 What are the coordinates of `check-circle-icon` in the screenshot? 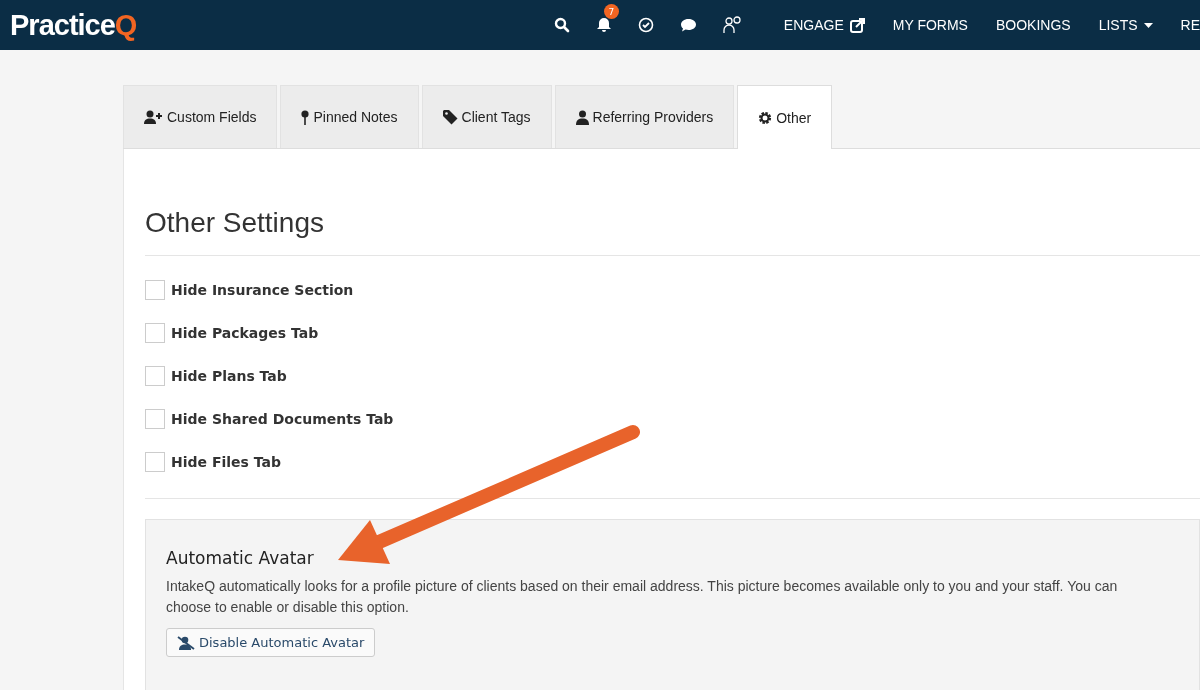 It's located at (645, 25).